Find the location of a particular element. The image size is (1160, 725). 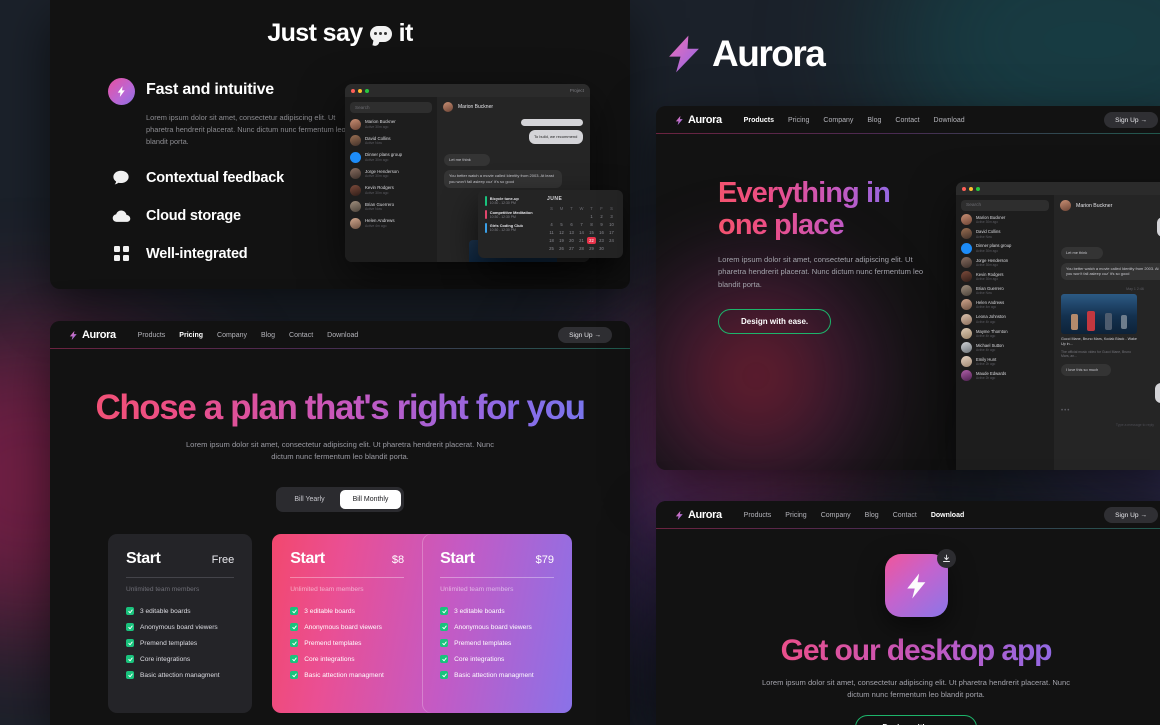

calendar-day: 13 is located at coordinates (571, 232).